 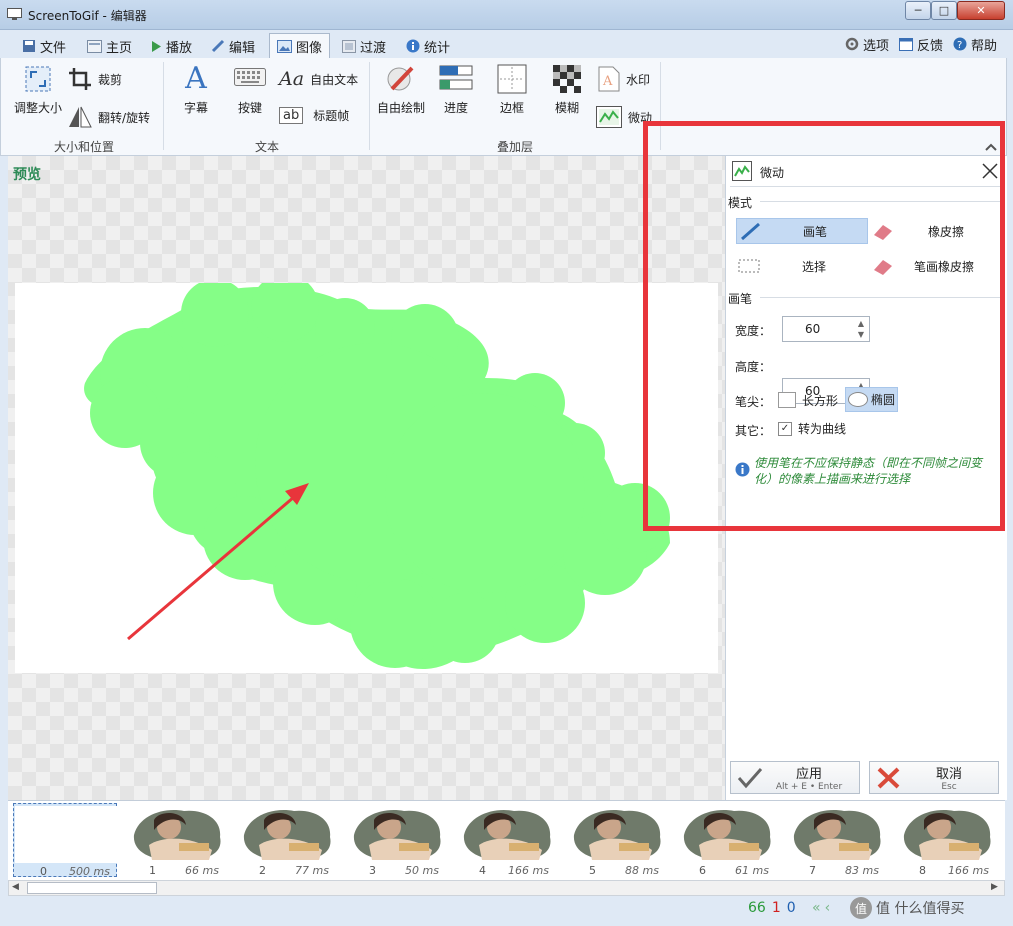 I want to click on free-text-button: Aa 自由文本, so click(x=318, y=79).